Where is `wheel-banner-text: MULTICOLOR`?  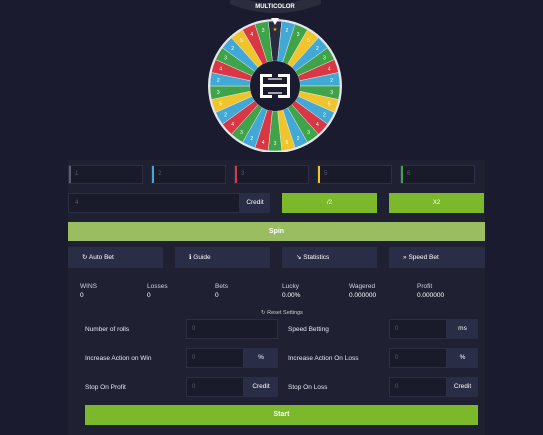
wheel-banner-text: MULTICOLOR is located at coordinates (275, 7).